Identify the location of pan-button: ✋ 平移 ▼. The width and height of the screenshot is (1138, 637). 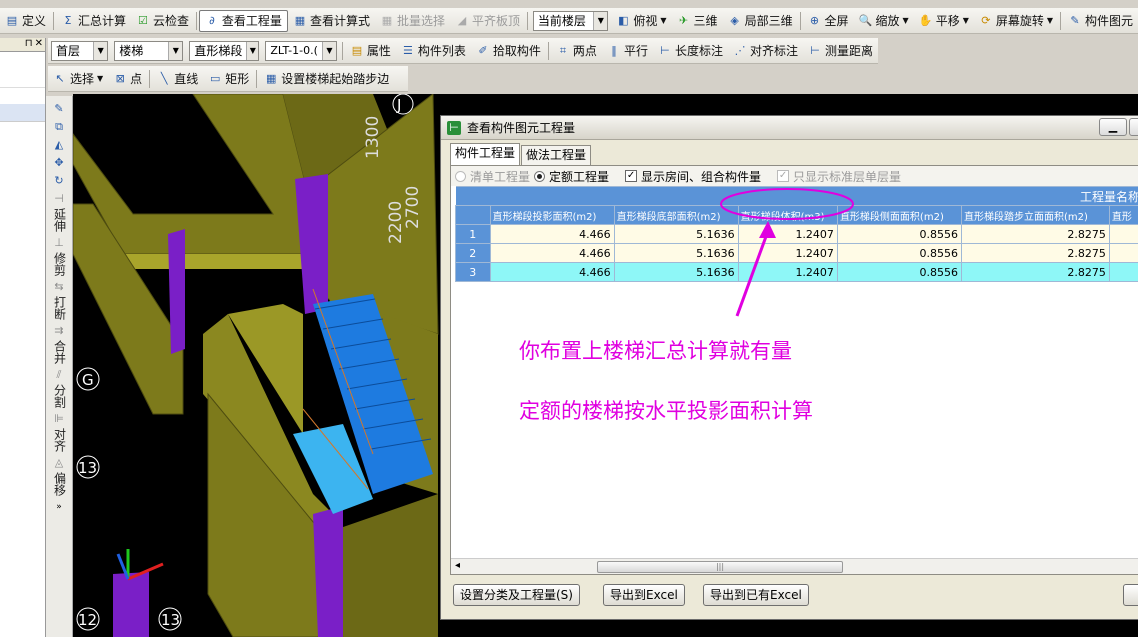
(944, 21).